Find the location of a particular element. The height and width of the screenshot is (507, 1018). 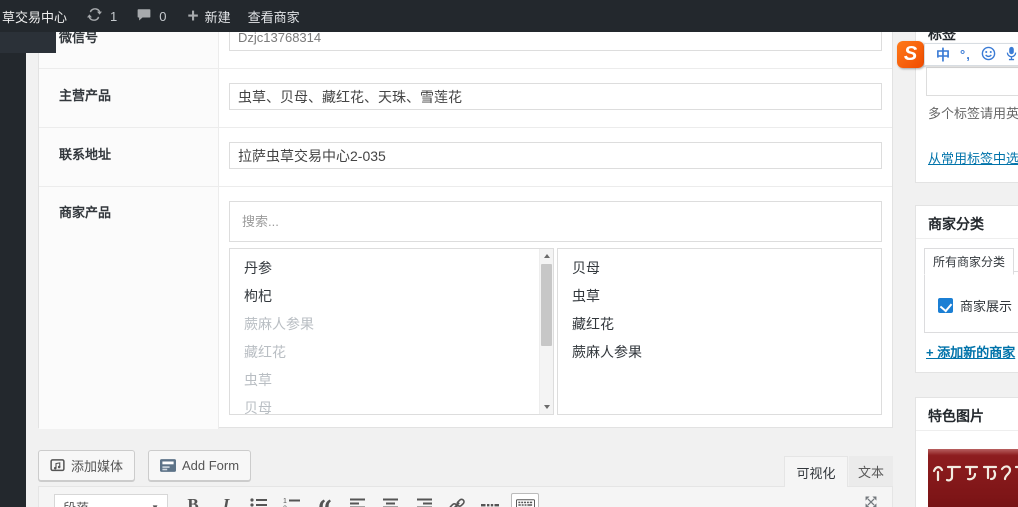

tab-visual: 可视化 is located at coordinates (816, 471).